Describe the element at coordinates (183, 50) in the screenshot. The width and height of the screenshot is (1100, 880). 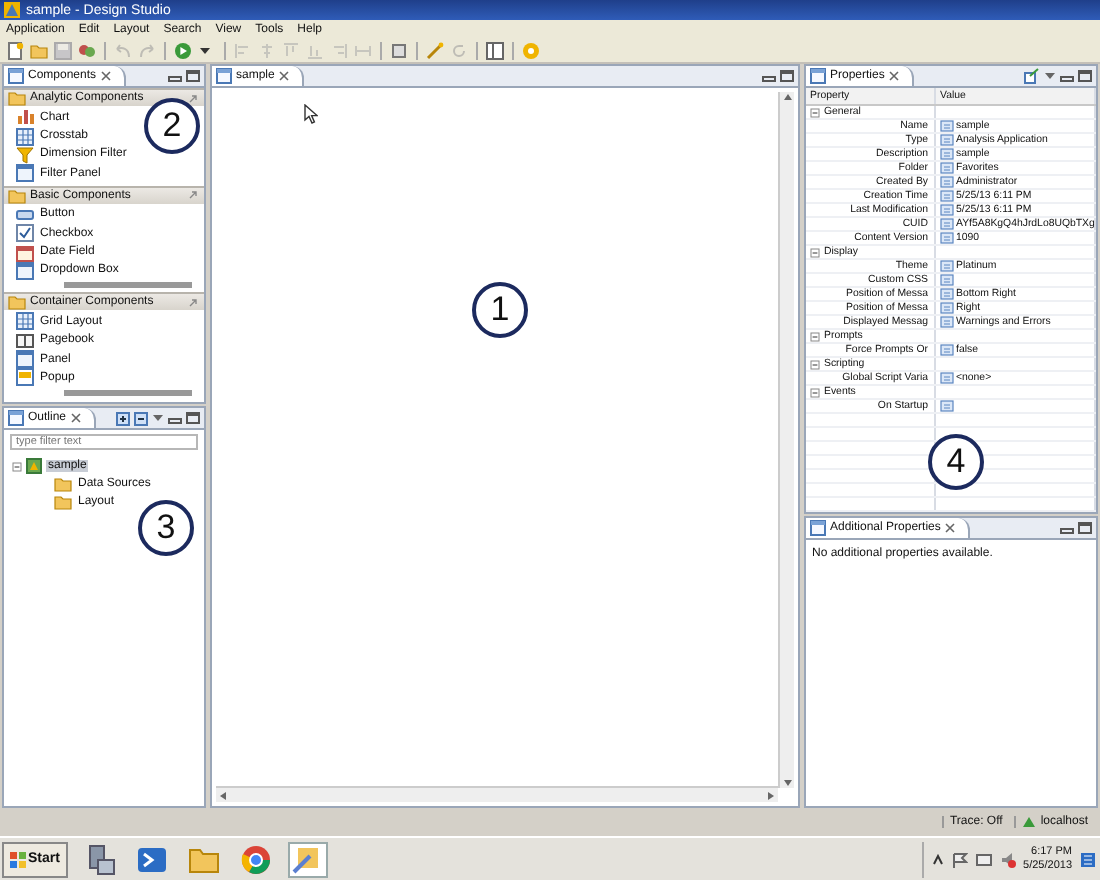
I see `run-icon` at that location.